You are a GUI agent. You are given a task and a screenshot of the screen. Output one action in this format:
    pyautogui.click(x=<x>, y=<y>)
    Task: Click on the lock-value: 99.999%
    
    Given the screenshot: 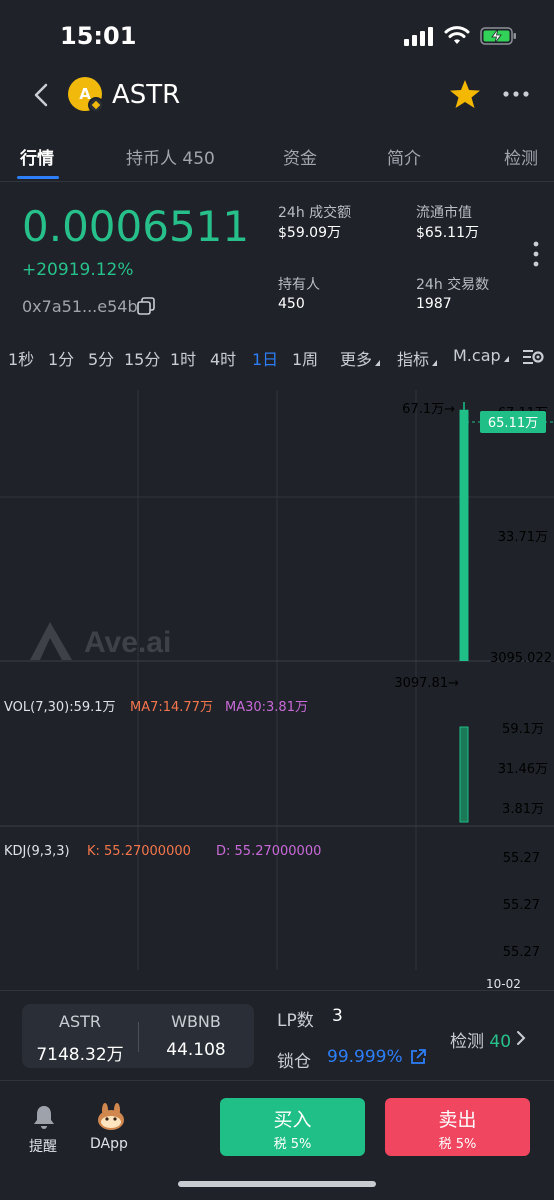 What is the action you would take?
    pyautogui.click(x=365, y=1057)
    